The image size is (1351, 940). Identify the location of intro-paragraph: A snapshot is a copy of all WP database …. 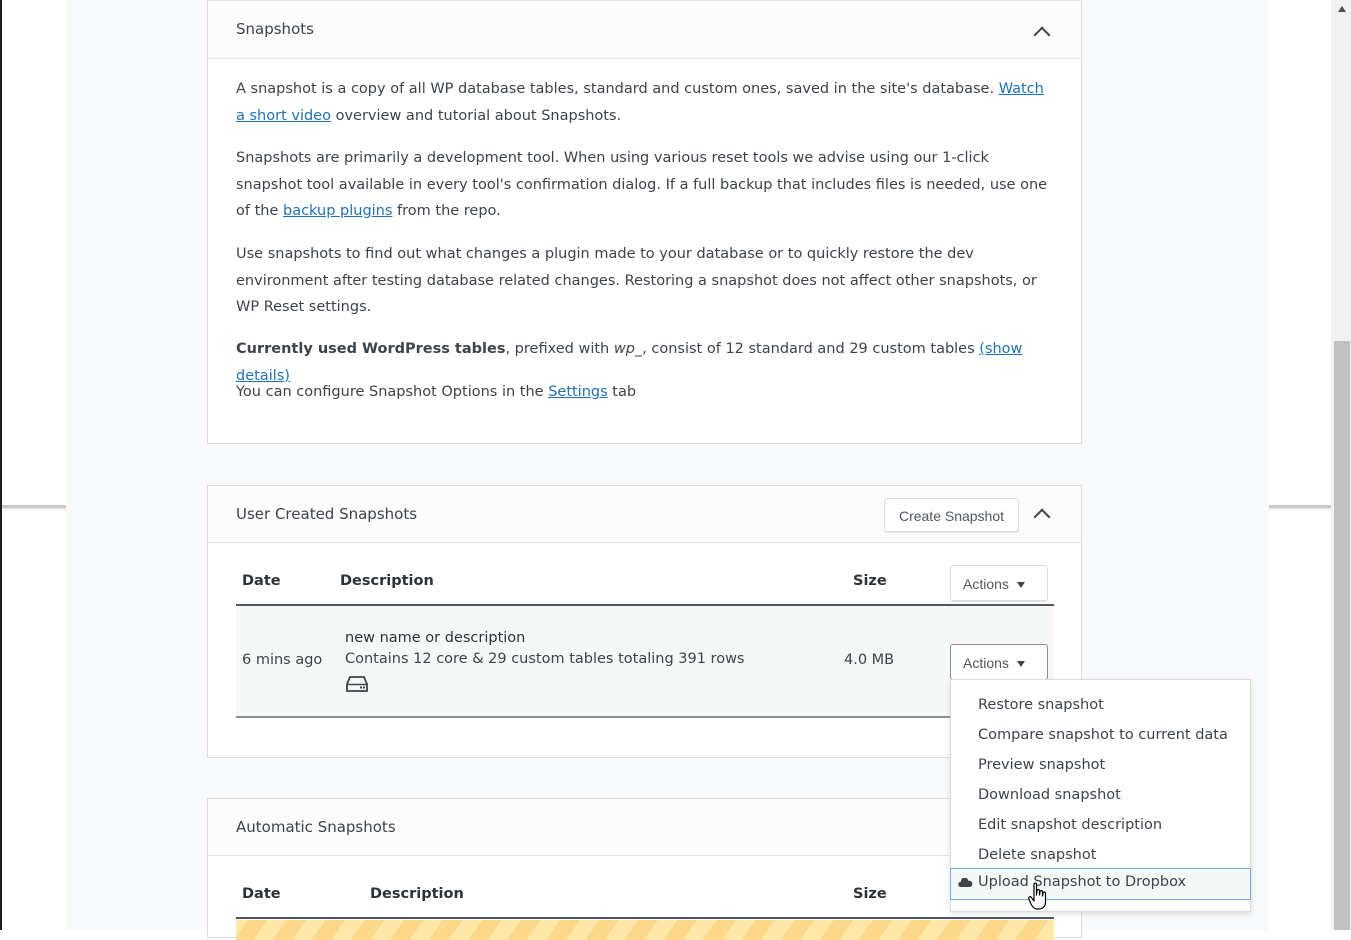
(640, 102).